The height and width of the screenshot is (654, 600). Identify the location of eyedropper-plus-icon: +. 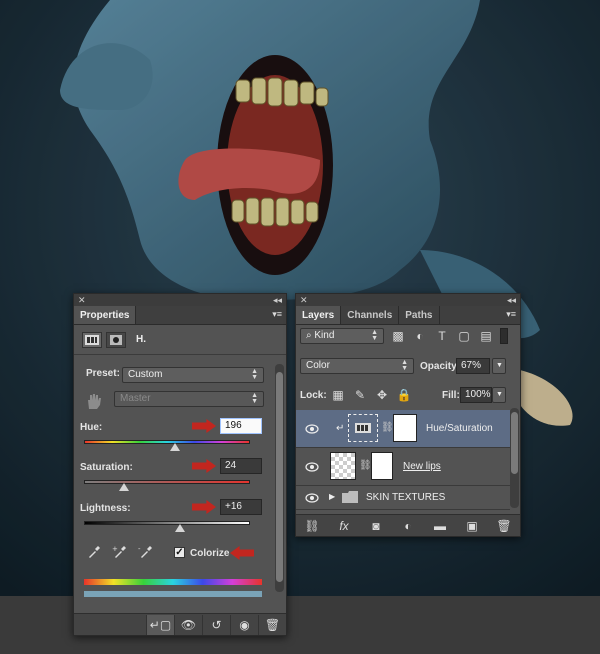
(120, 552).